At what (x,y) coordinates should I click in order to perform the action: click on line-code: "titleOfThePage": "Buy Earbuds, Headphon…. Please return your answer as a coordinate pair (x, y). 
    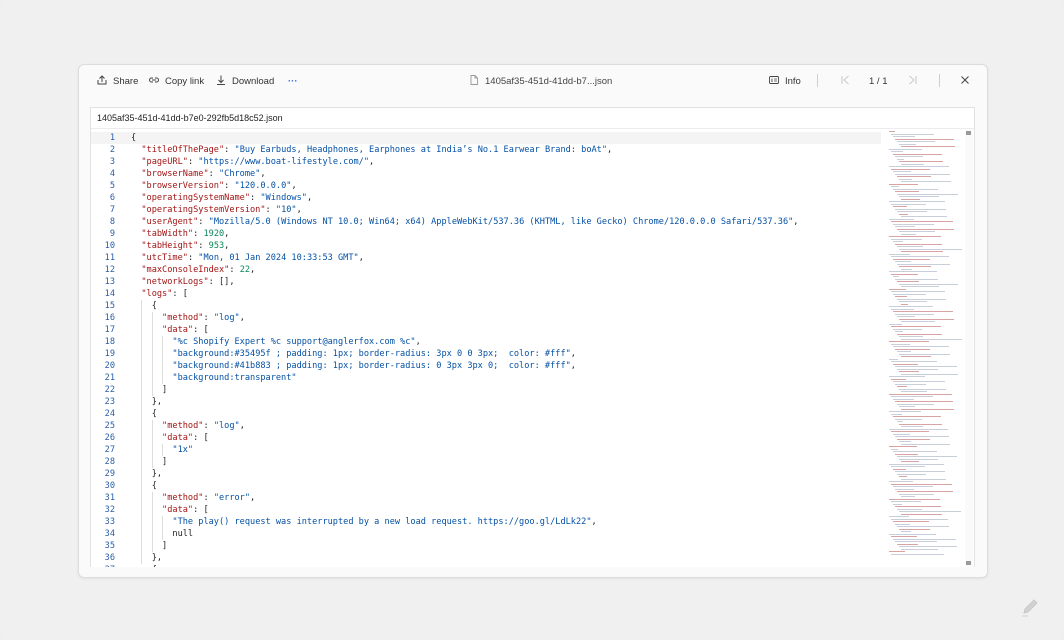
    Looking at the image, I should click on (377, 150).